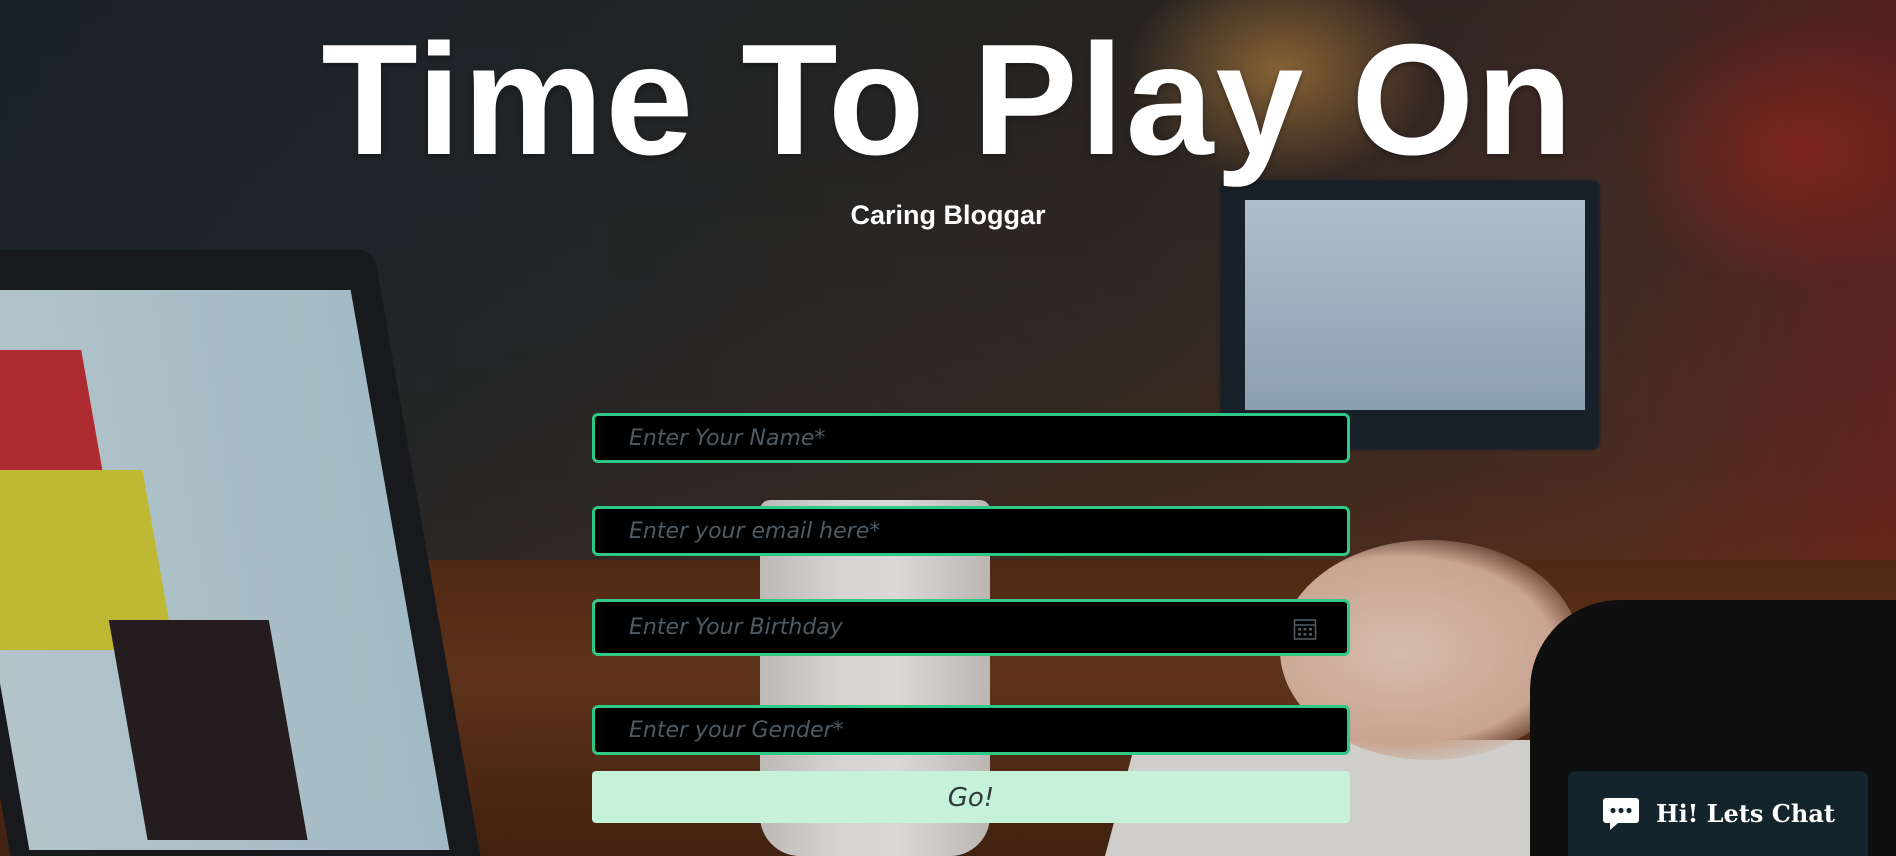 The image size is (1896, 856). What do you see at coordinates (1745, 813) in the screenshot?
I see `chat-label: Hi! Lets Chat` at bounding box center [1745, 813].